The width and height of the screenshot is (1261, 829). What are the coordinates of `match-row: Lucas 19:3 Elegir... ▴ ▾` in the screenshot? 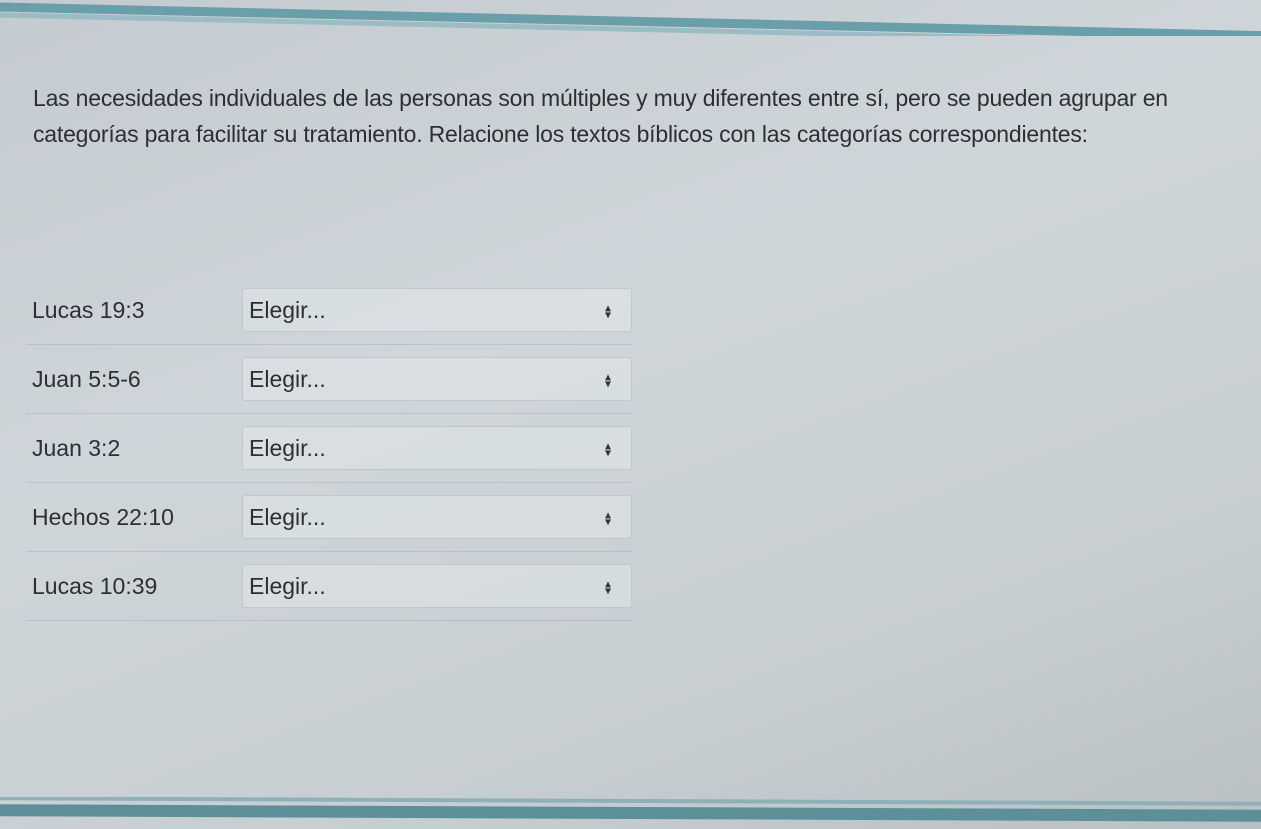 It's located at (329, 310).